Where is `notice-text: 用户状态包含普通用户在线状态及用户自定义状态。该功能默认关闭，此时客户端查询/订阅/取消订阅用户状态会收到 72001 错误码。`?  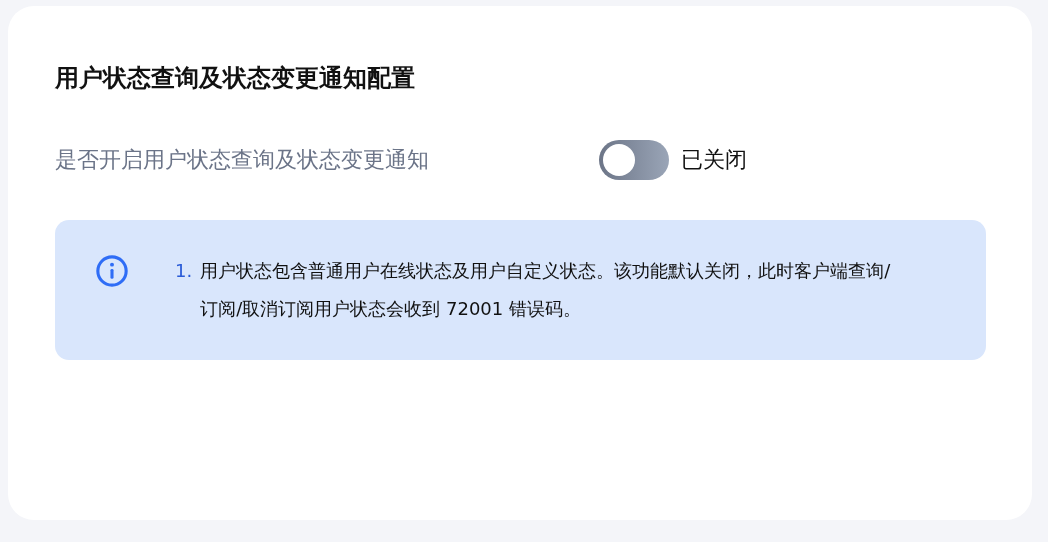 notice-text: 用户状态包含普通用户在线状态及用户自定义状态。该功能默认关闭，此时客户端查询/订阅/取消订阅用户状态会收到 72001 错误码。 is located at coordinates (546, 290).